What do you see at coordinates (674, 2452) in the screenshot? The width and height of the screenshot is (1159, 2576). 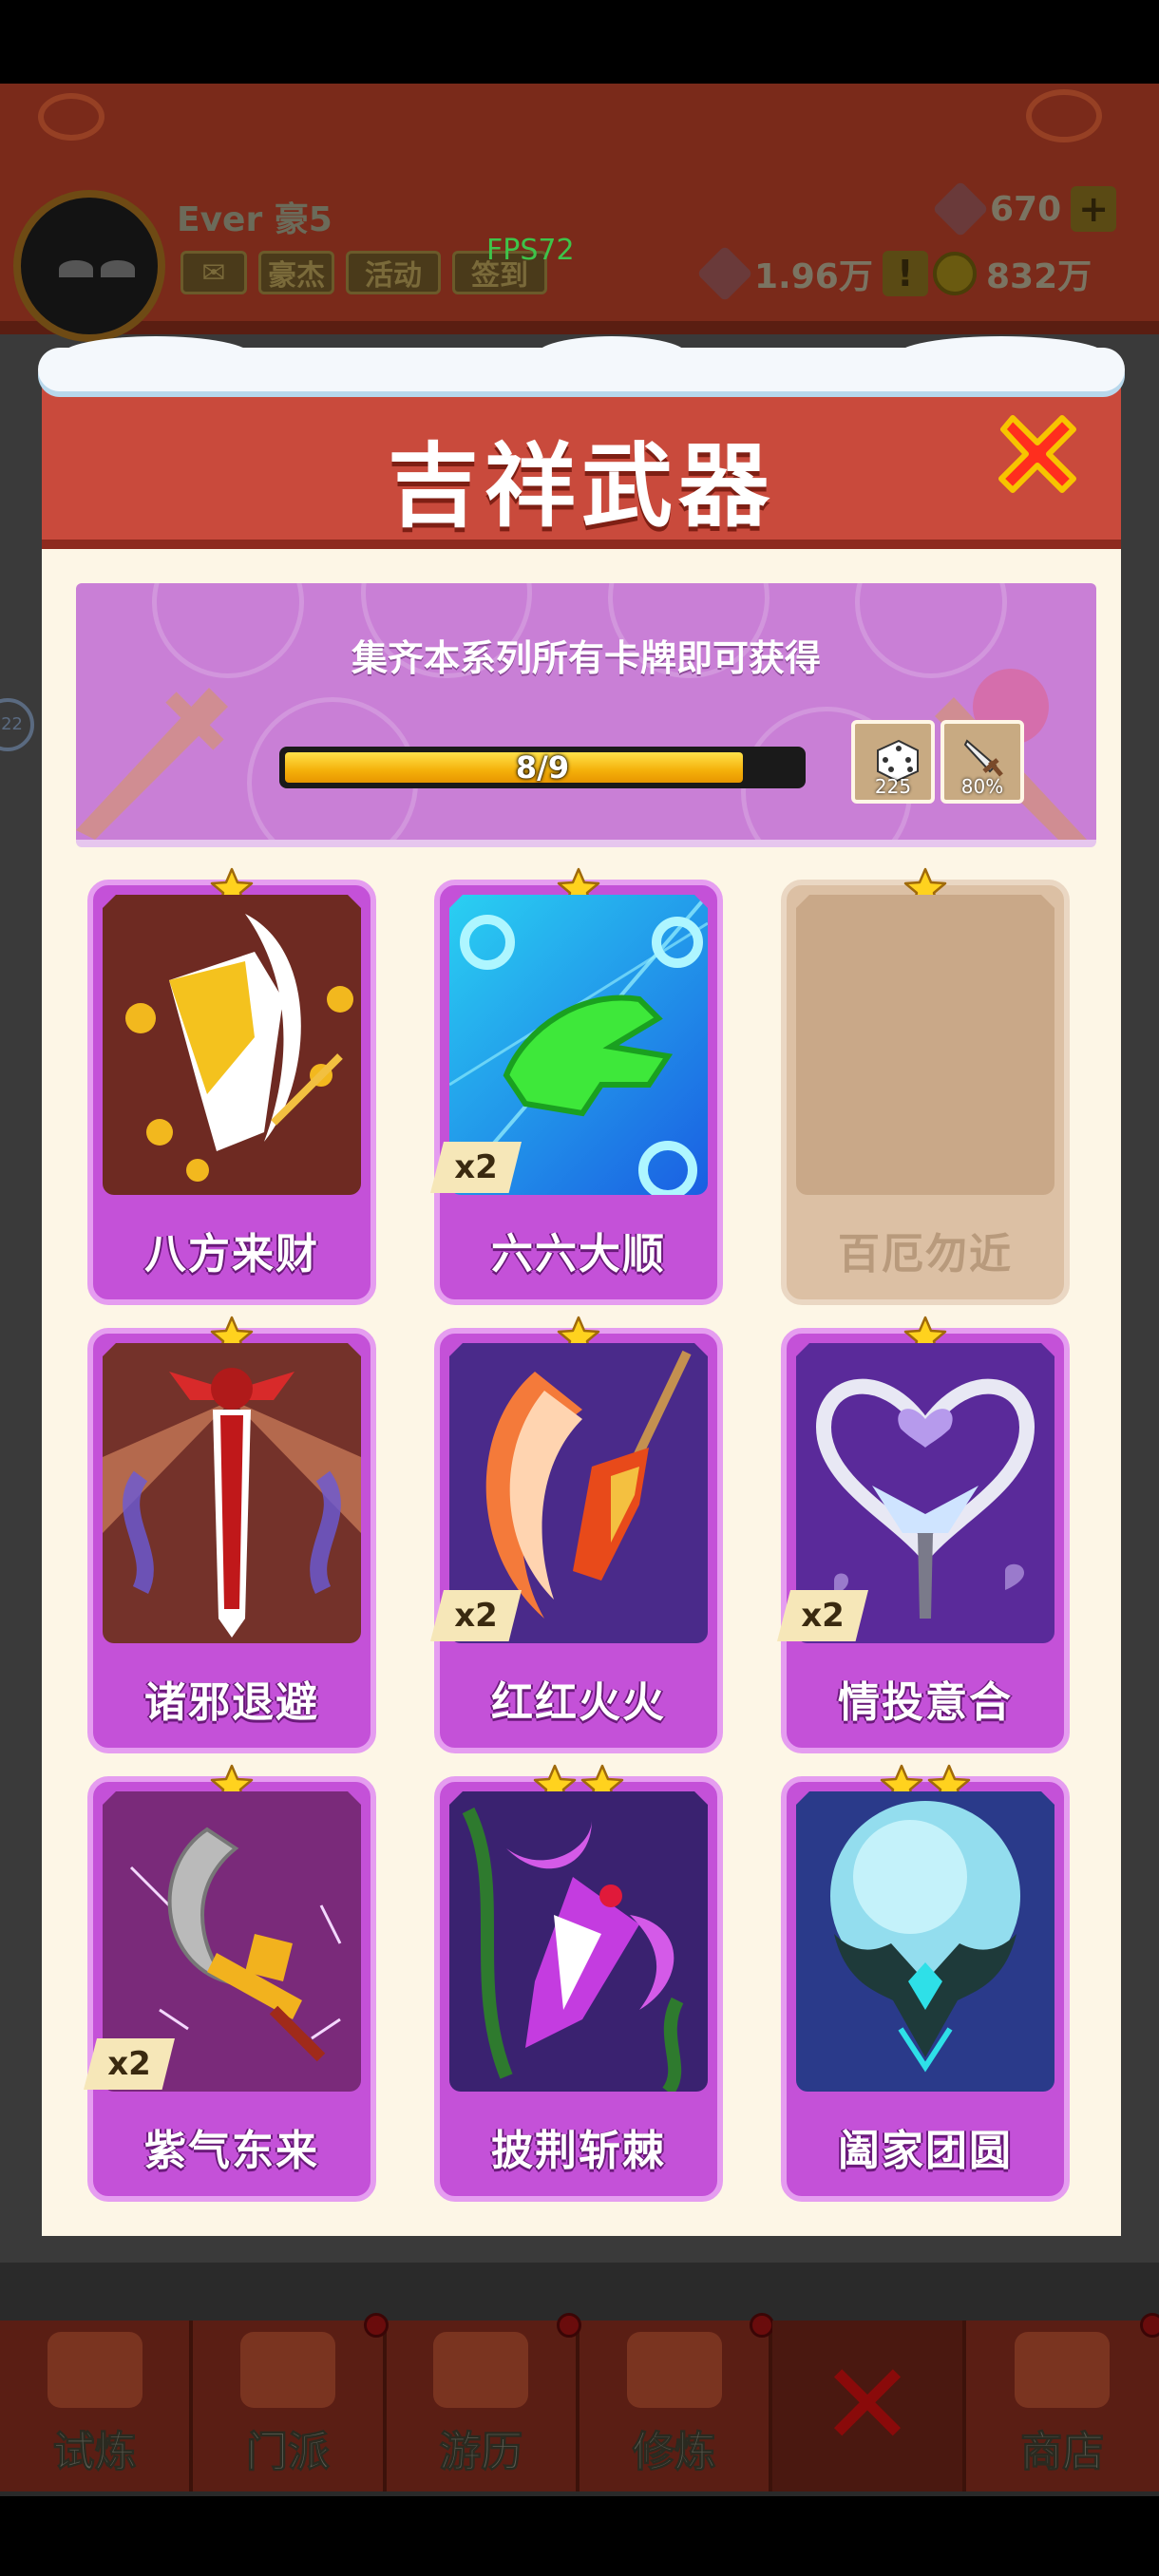 I see `nav-label: 修炼` at bounding box center [674, 2452].